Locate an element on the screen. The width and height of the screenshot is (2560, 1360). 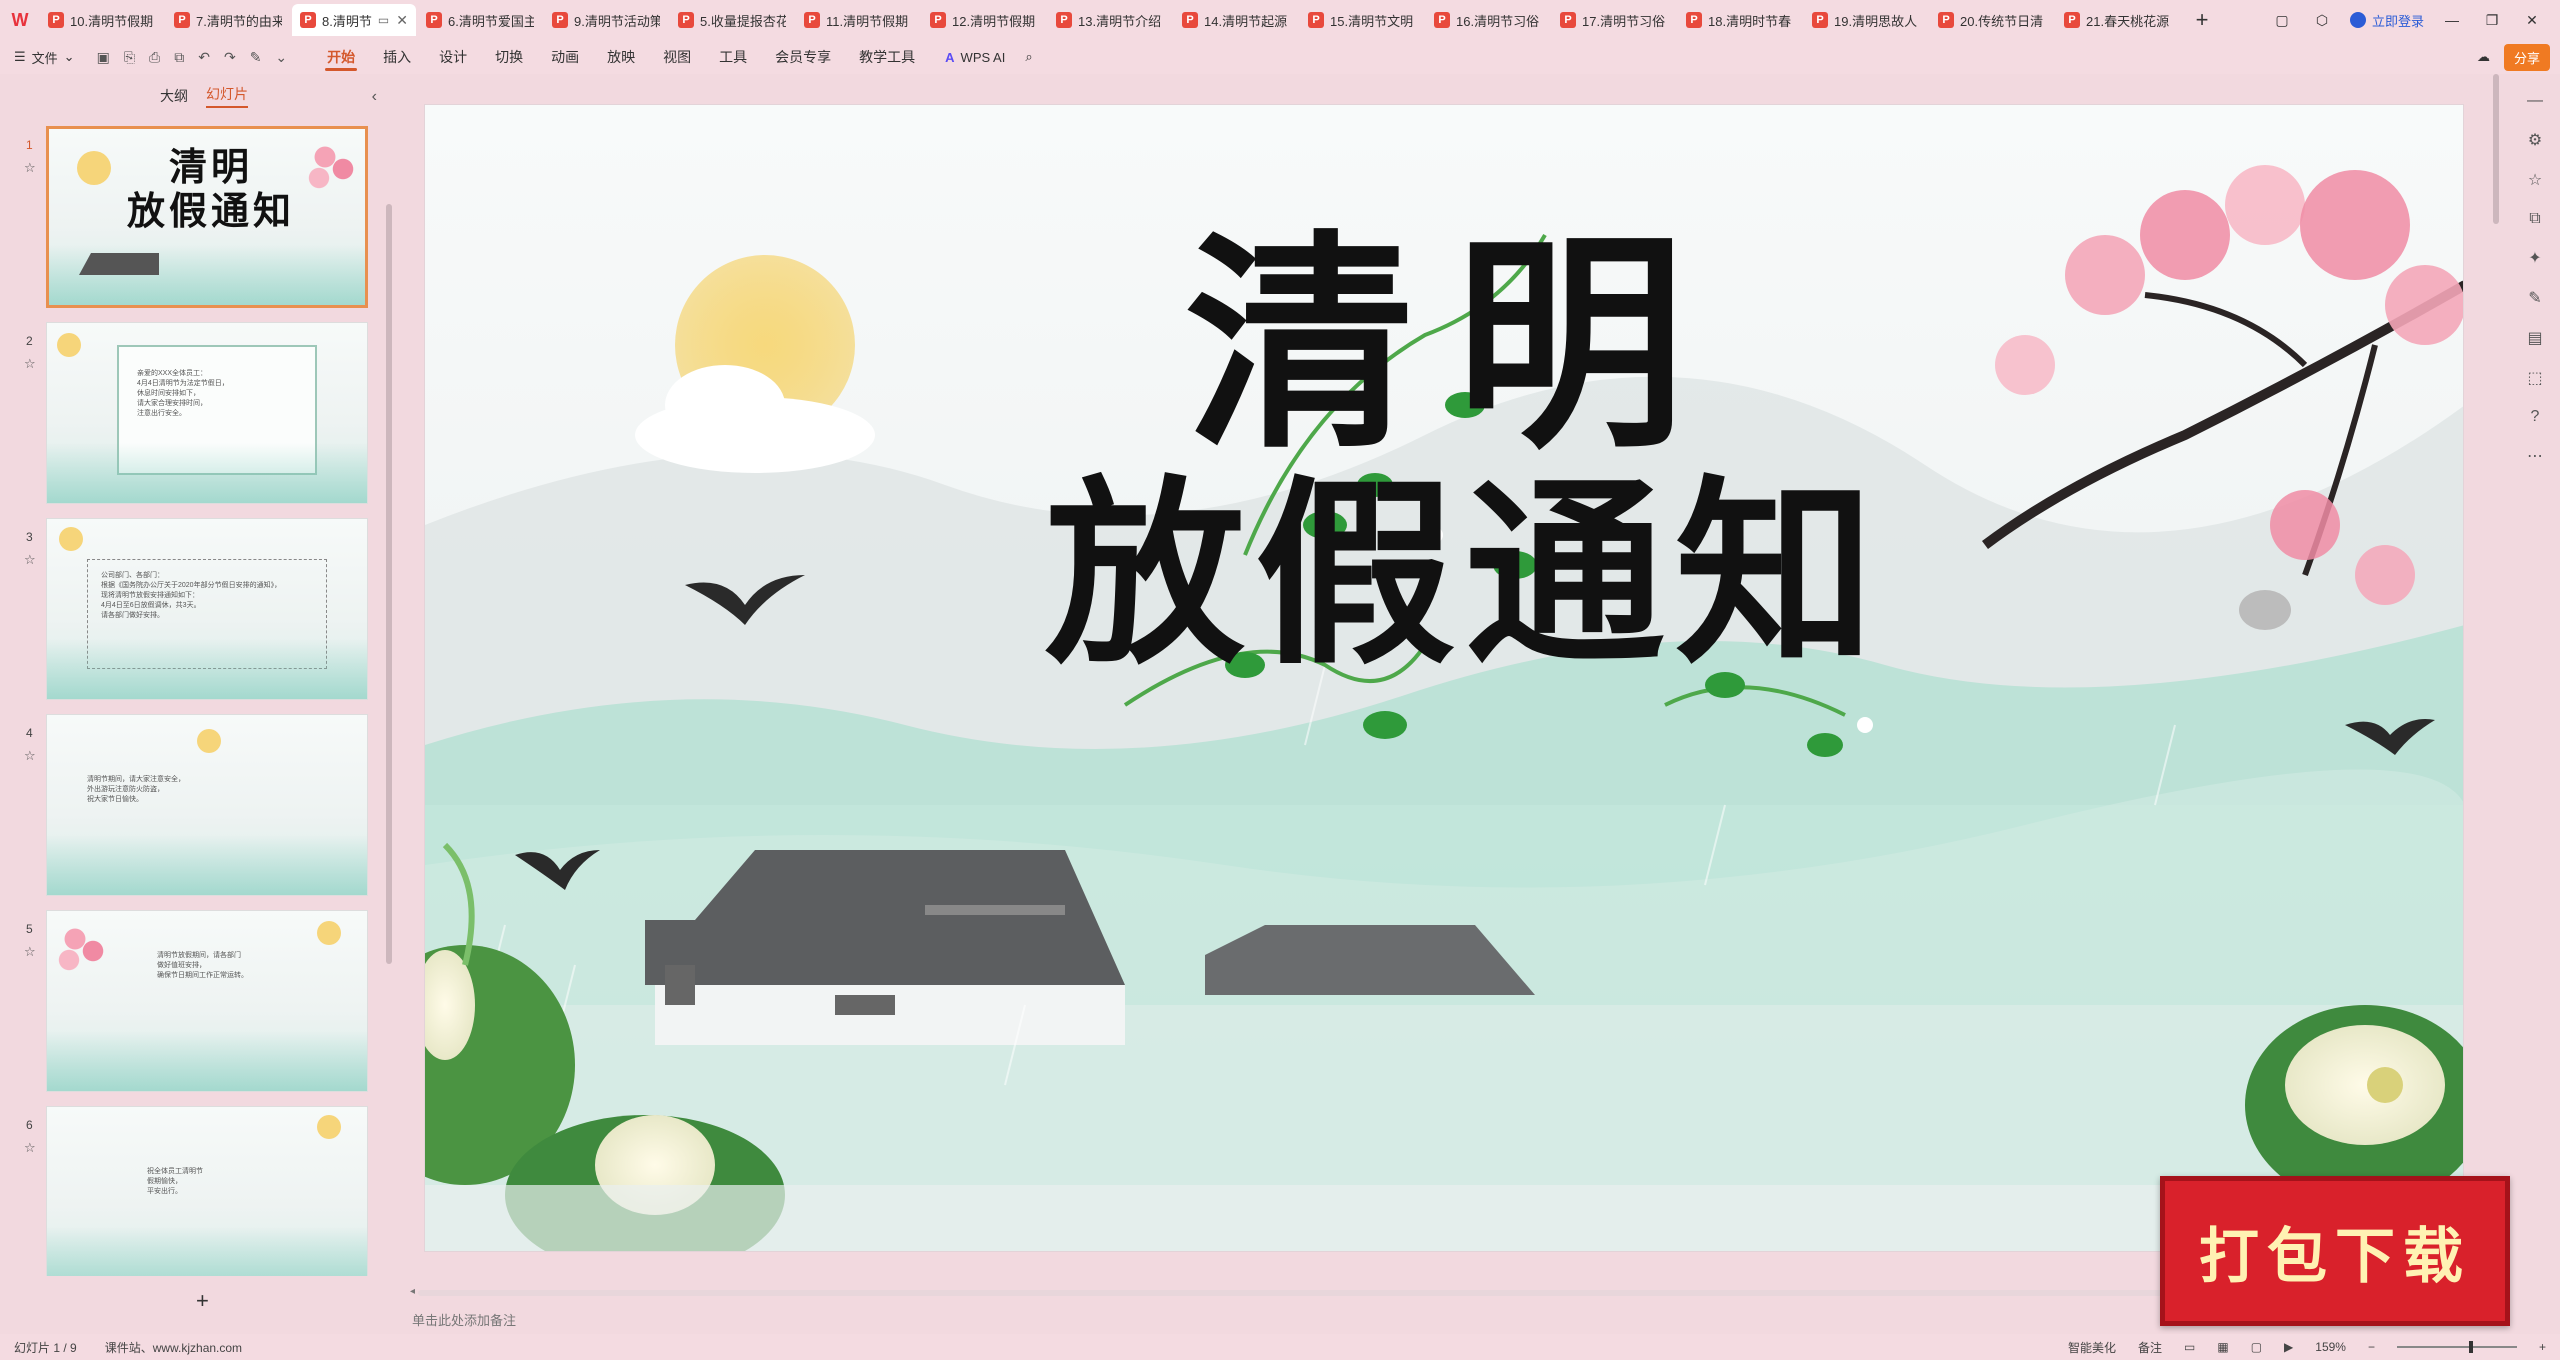
restore-icon: ❐ is located at coordinates (2492, 20).